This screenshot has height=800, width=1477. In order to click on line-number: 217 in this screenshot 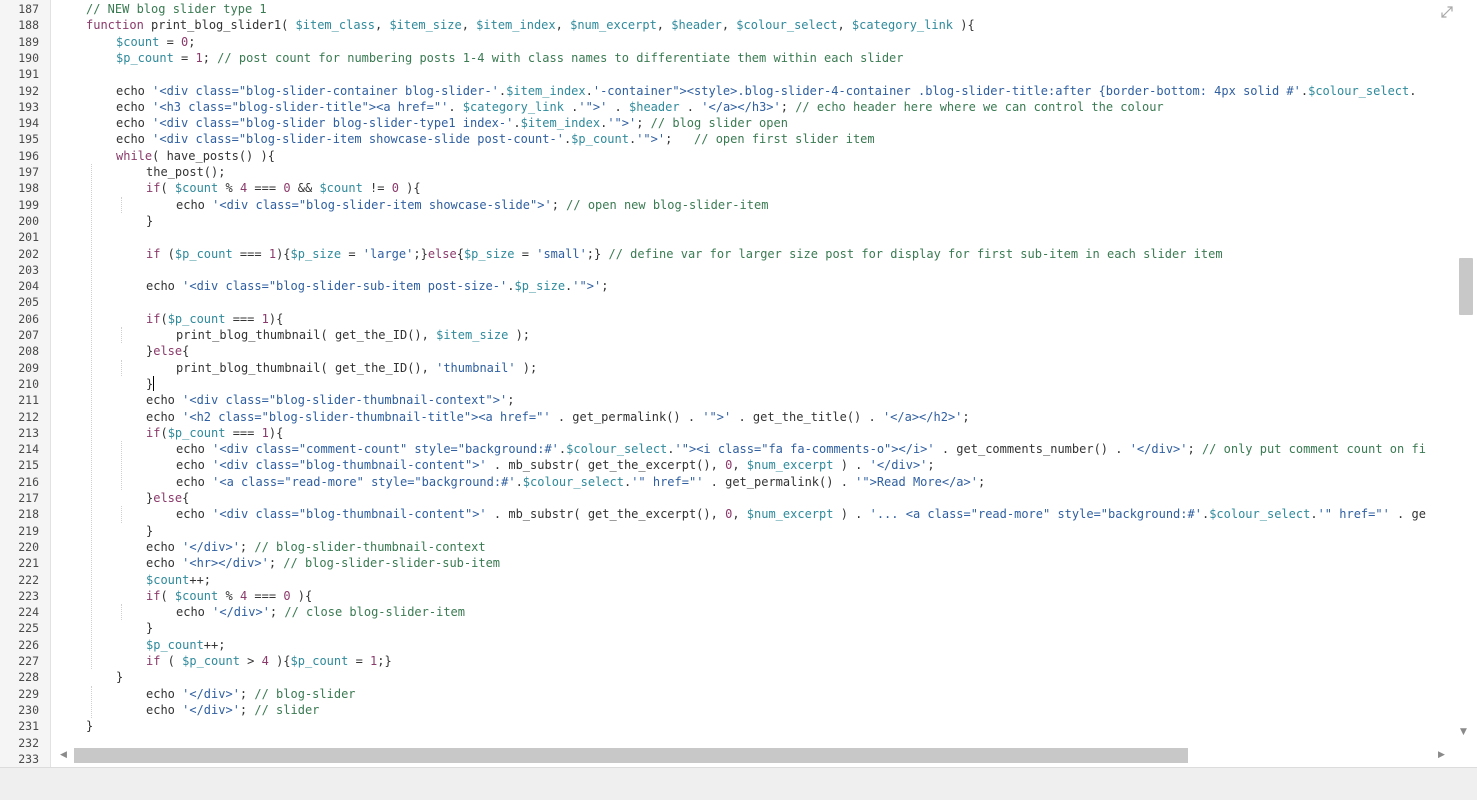, I will do `click(28, 498)`.